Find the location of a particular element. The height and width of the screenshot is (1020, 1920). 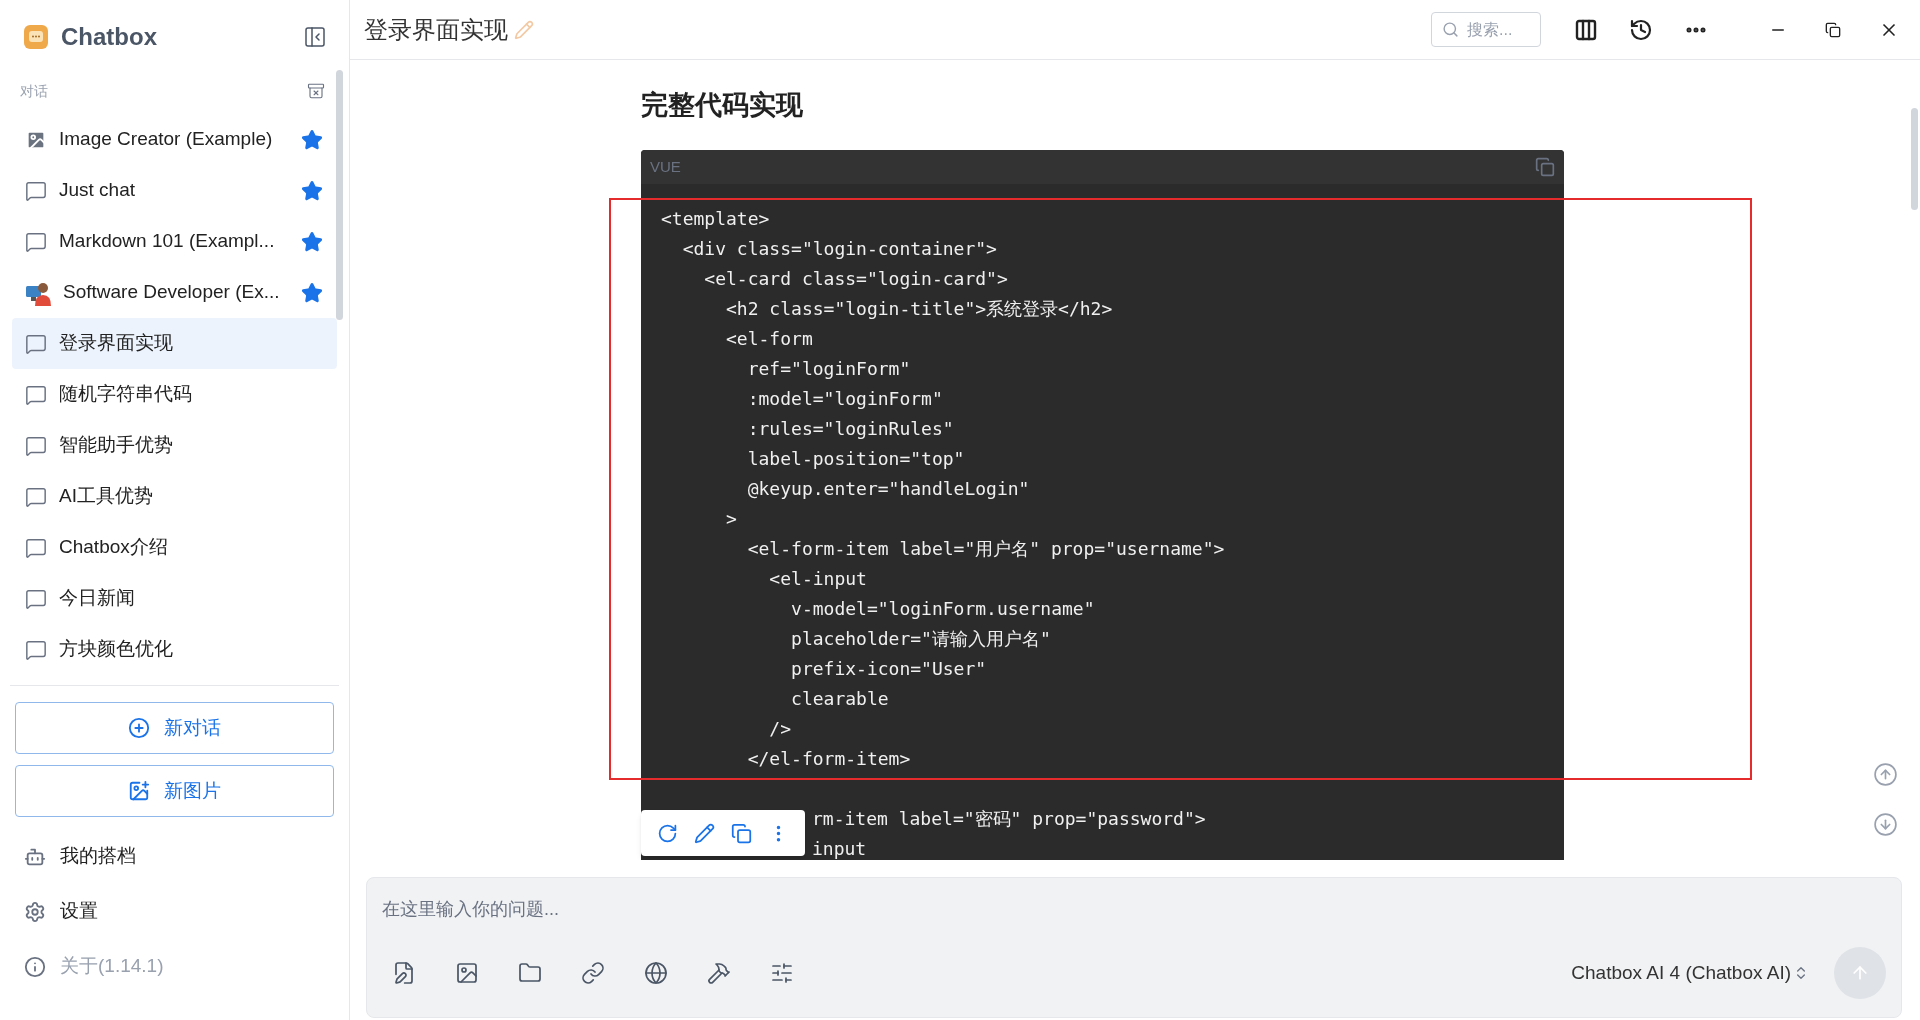

sidebar-link: 我的搭档 is located at coordinates (174, 856).